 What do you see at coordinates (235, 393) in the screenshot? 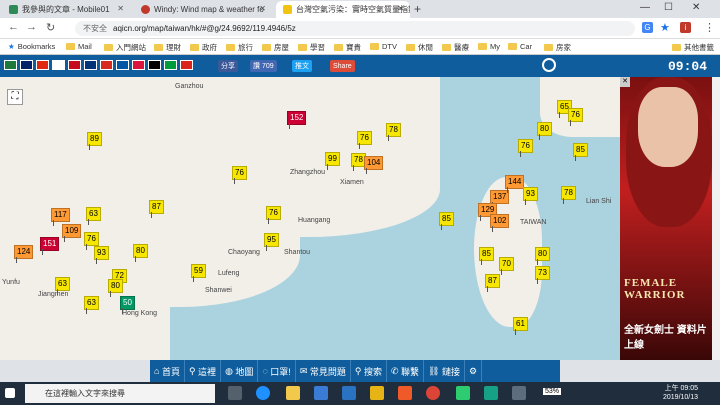
I see `task-view-icon` at bounding box center [235, 393].